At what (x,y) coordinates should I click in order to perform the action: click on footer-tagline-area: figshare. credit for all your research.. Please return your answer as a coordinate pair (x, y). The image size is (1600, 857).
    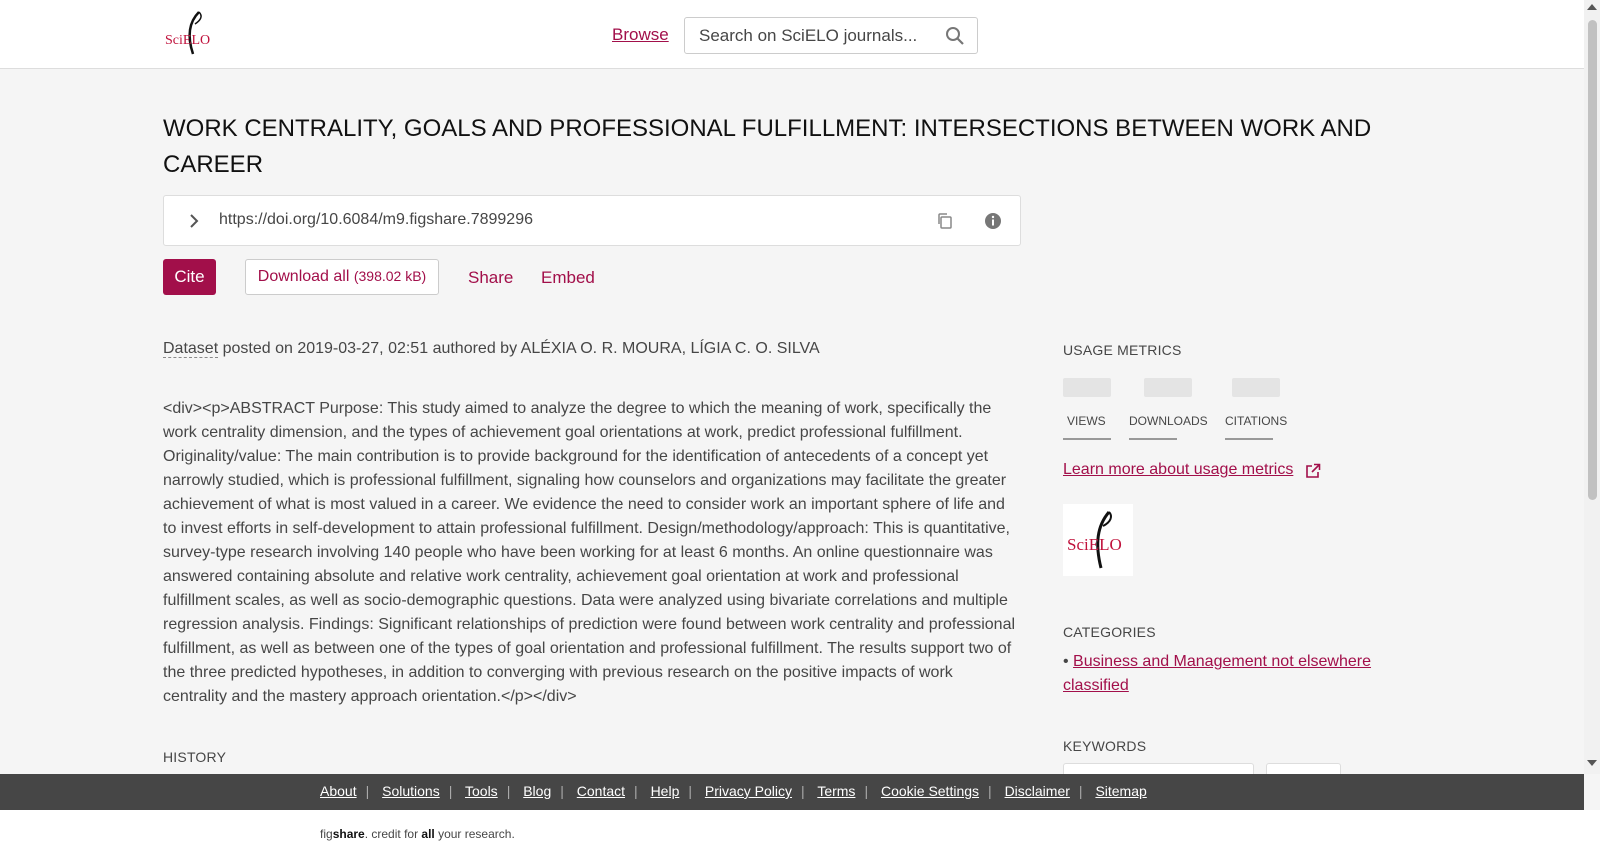
    Looking at the image, I should click on (800, 833).